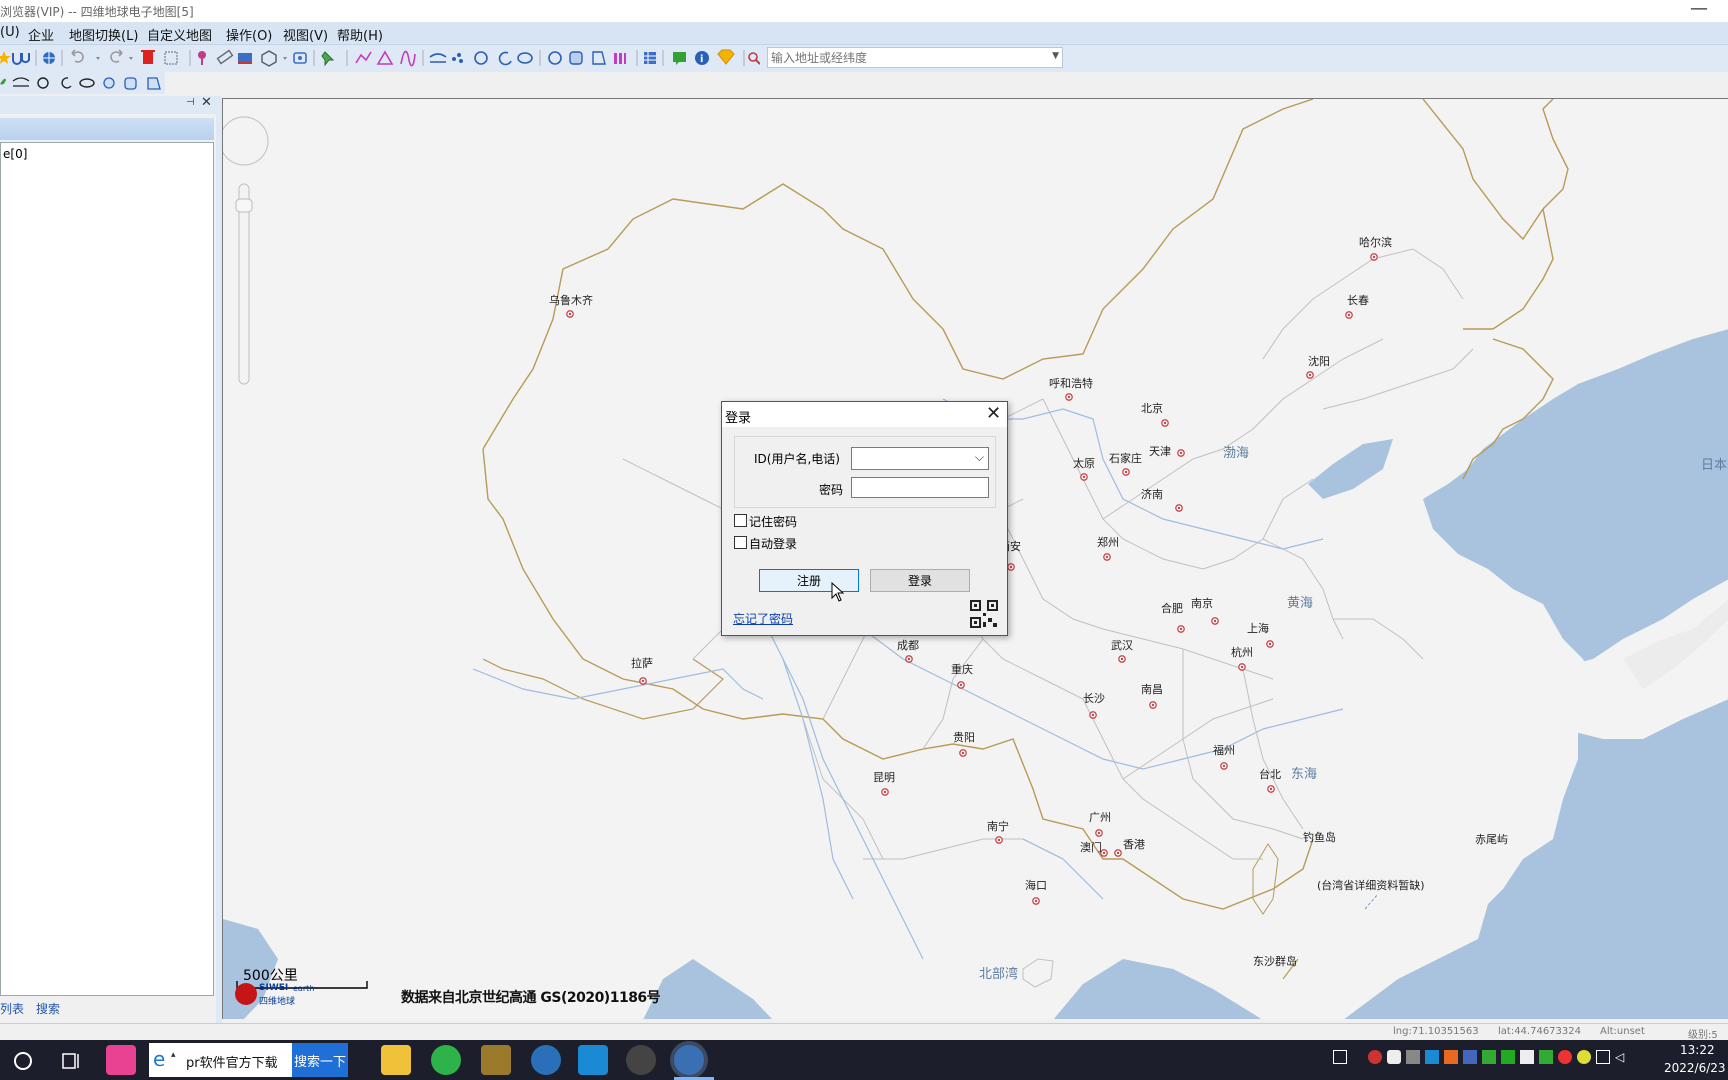  Describe the element at coordinates (546, 1060) in the screenshot. I see `browser-app-icon` at that location.